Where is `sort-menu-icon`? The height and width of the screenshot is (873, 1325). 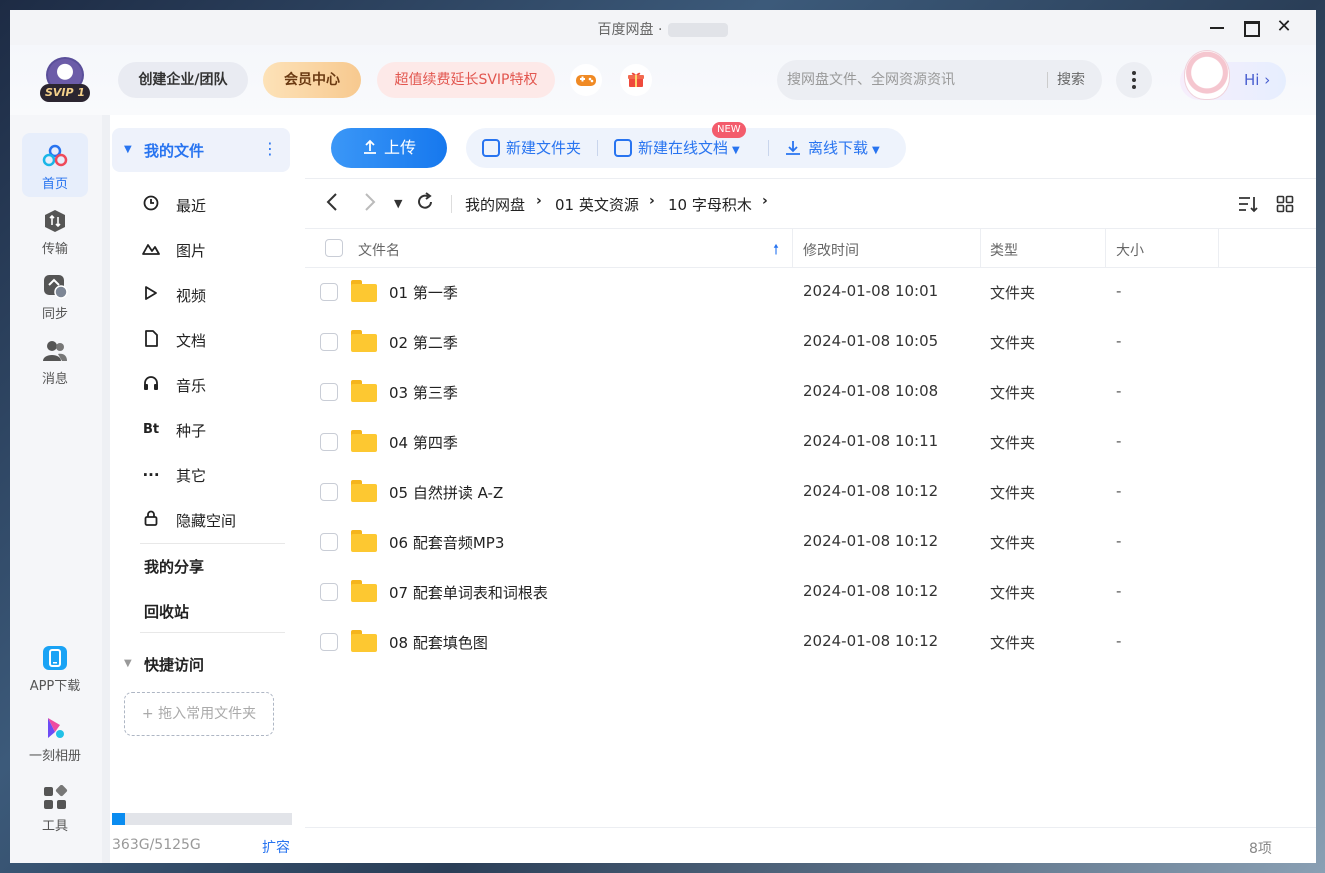
sort-menu-icon is located at coordinates (1248, 206).